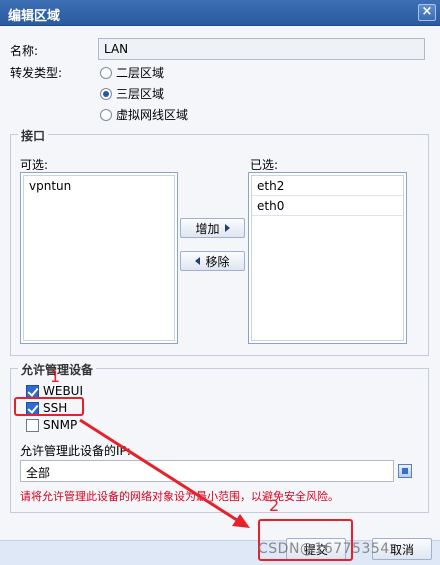 This screenshot has width=440, height=565. Describe the element at coordinates (324, 549) in the screenshot. I see `watermark-text: CSDN@16775354` at that location.